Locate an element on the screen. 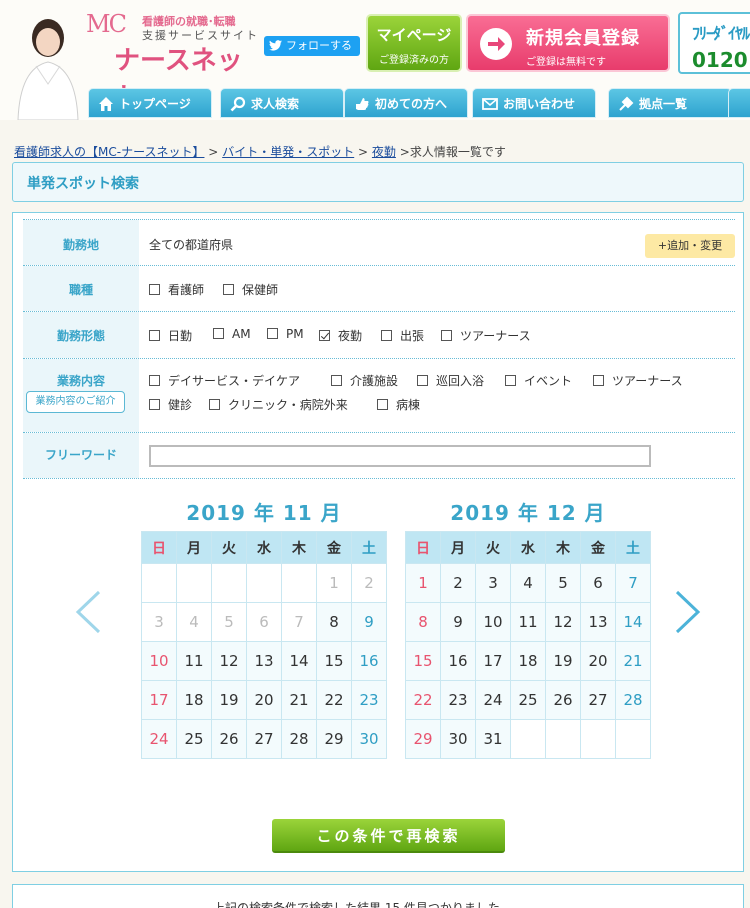 The width and height of the screenshot is (750, 908). freeword-input is located at coordinates (400, 456).